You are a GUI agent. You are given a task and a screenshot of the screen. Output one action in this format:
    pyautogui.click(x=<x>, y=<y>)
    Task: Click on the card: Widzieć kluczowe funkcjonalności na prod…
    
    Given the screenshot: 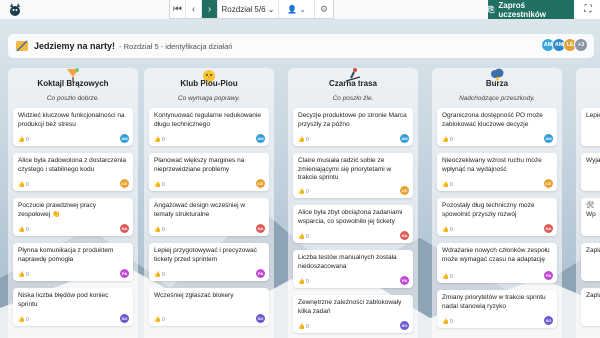 What is the action you would take?
    pyautogui.click(x=73, y=127)
    